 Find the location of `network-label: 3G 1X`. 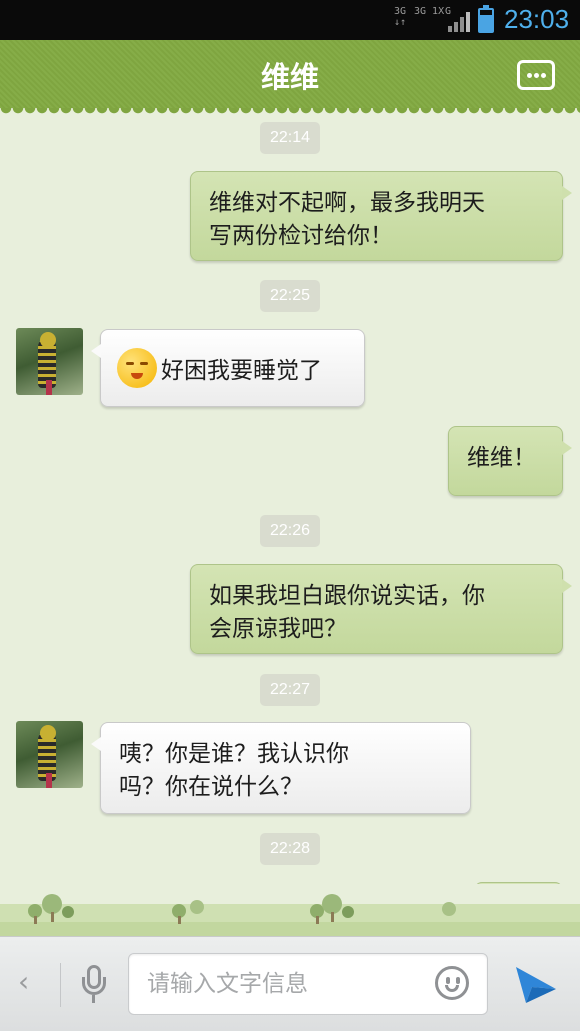

network-label: 3G 1X is located at coordinates (429, 11).